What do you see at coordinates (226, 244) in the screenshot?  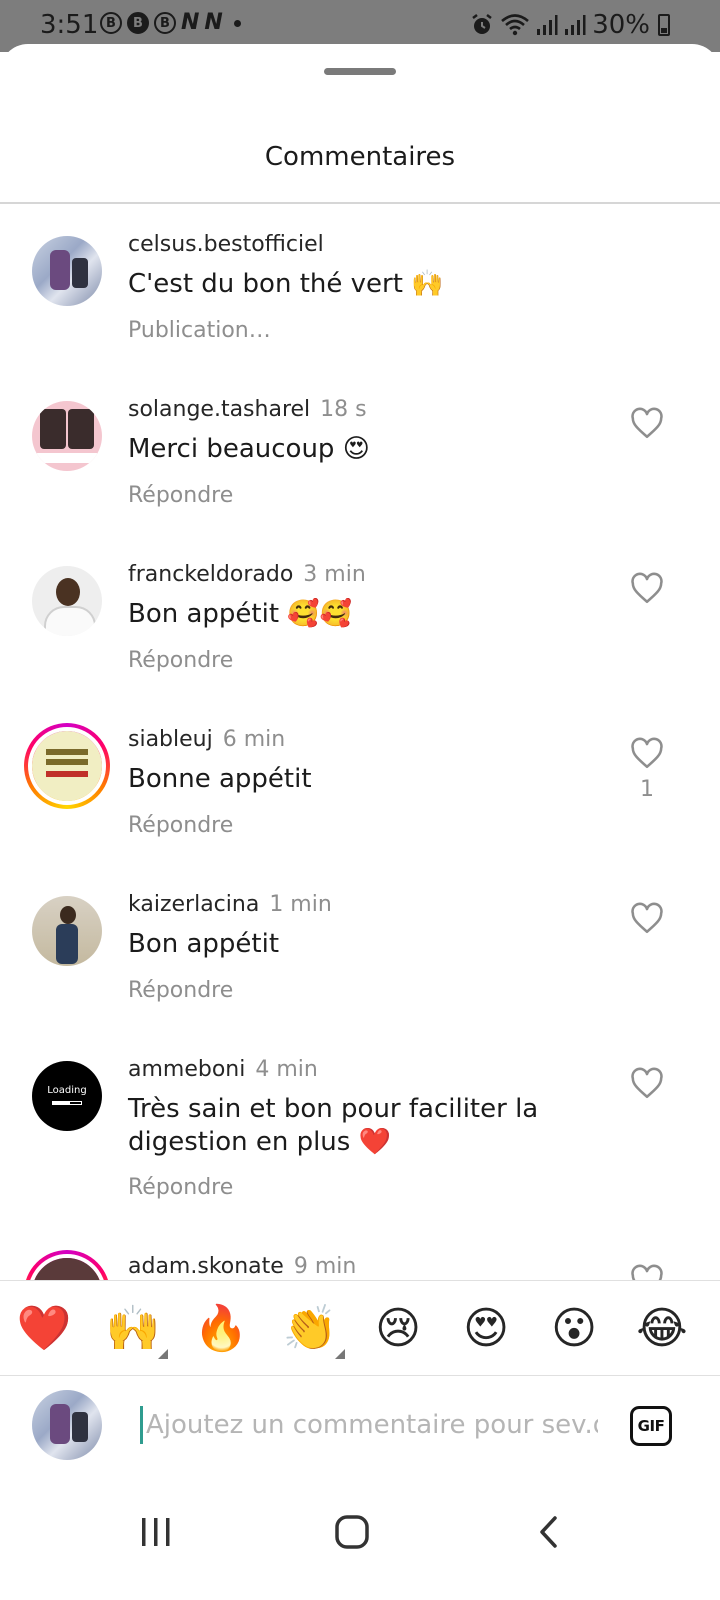 I see `comment-username: celsus.bestofficiel` at bounding box center [226, 244].